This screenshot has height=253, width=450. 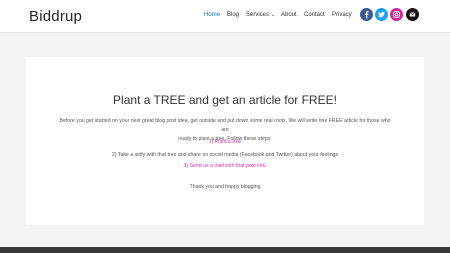 What do you see at coordinates (233, 15) in the screenshot?
I see `nav-blog: Blog` at bounding box center [233, 15].